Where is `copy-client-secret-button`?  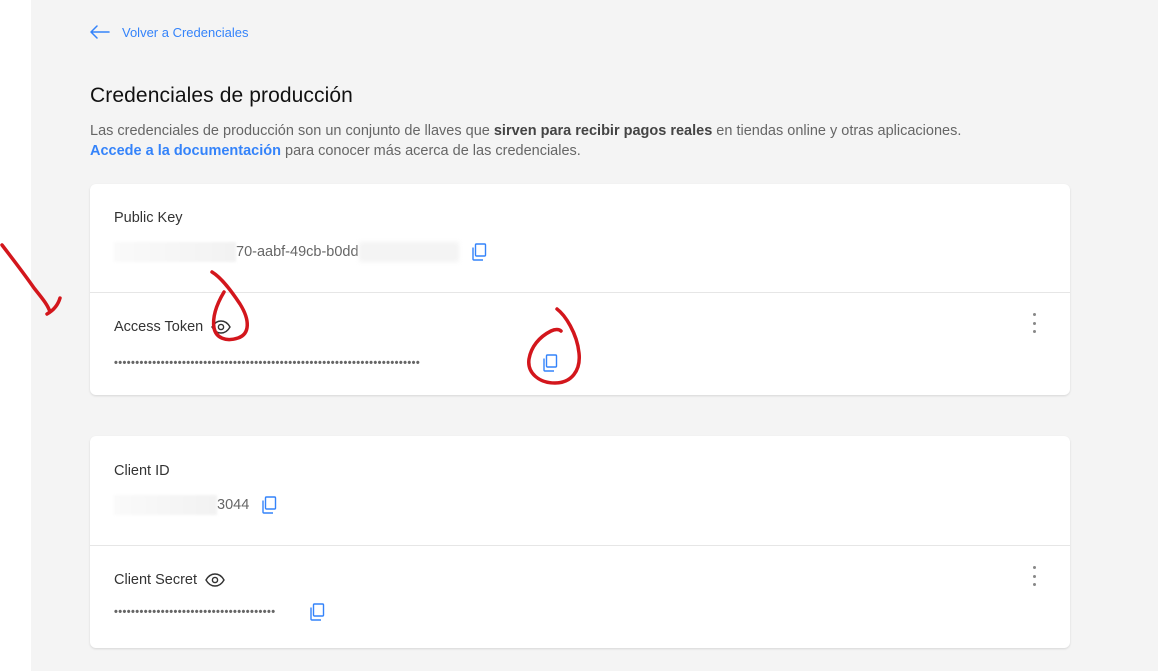 copy-client-secret-button is located at coordinates (317, 612).